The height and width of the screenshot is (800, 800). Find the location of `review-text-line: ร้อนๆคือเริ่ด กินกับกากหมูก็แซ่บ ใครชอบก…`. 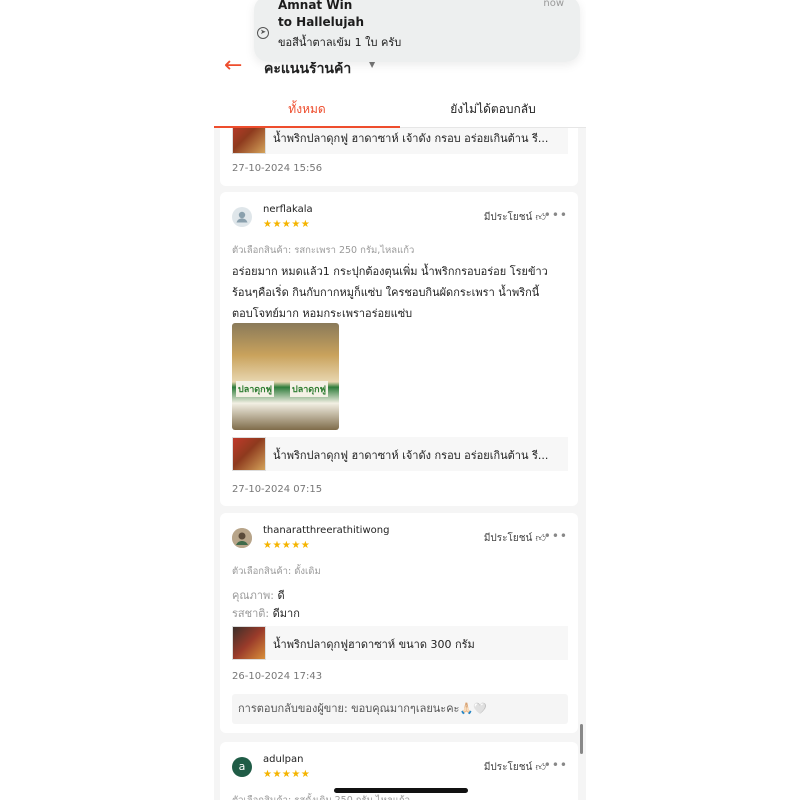

review-text-line: ร้อนๆคือเริ่ด กินกับกากหมูก็แซ่บ ใครชอบก… is located at coordinates (386, 292).